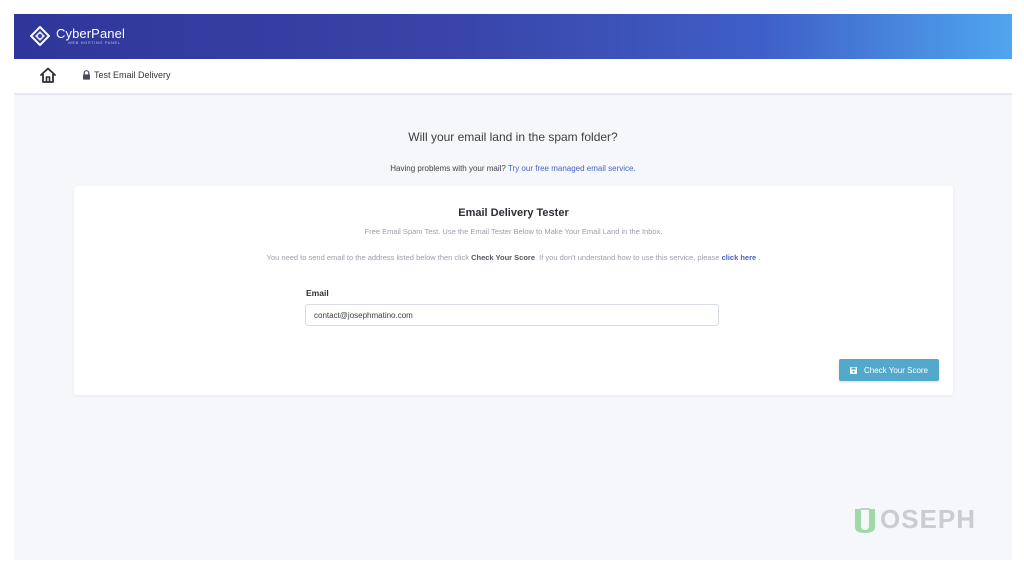 This screenshot has height=576, width=1024. What do you see at coordinates (94, 42) in the screenshot?
I see `brand-tagline: WEB HOSTING PANEL` at bounding box center [94, 42].